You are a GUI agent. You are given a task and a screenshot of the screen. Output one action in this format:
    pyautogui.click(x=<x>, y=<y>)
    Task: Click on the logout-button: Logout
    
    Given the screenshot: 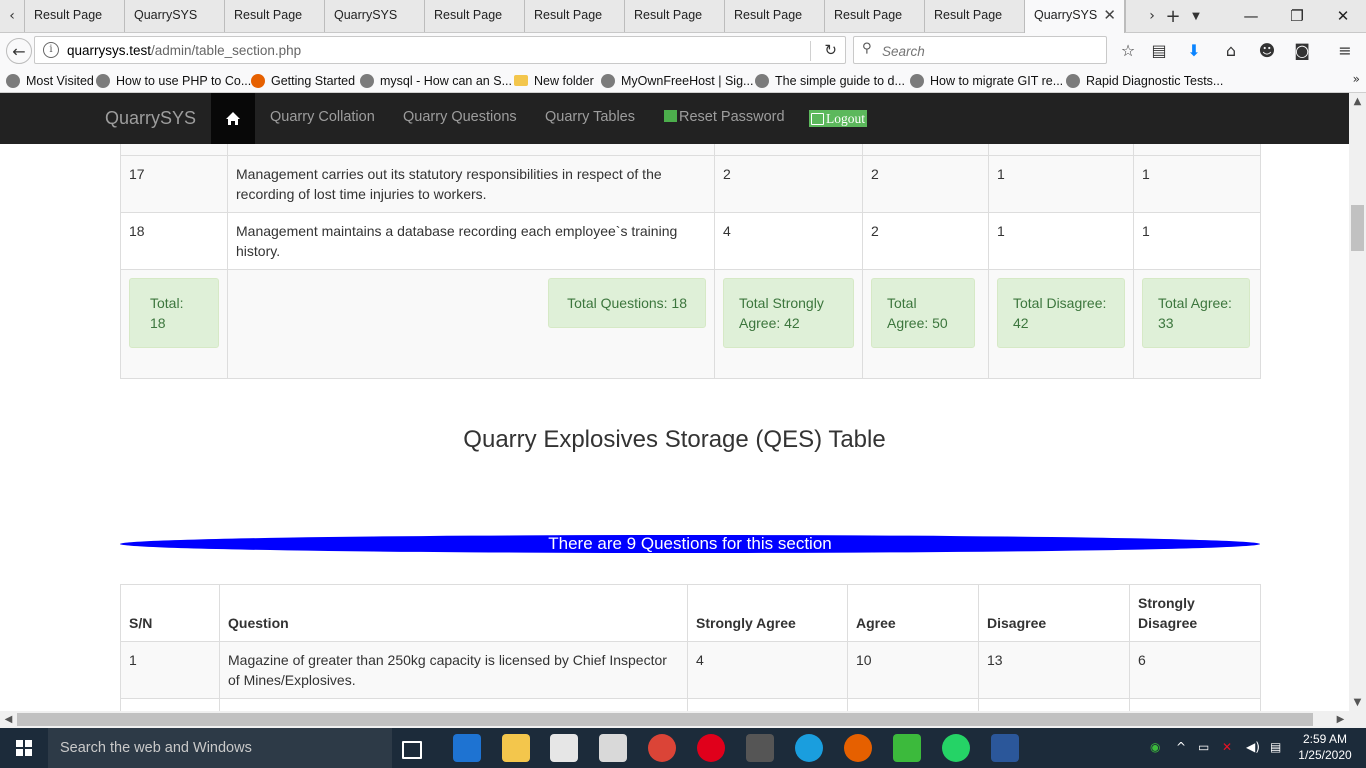 What is the action you would take?
    pyautogui.click(x=838, y=118)
    